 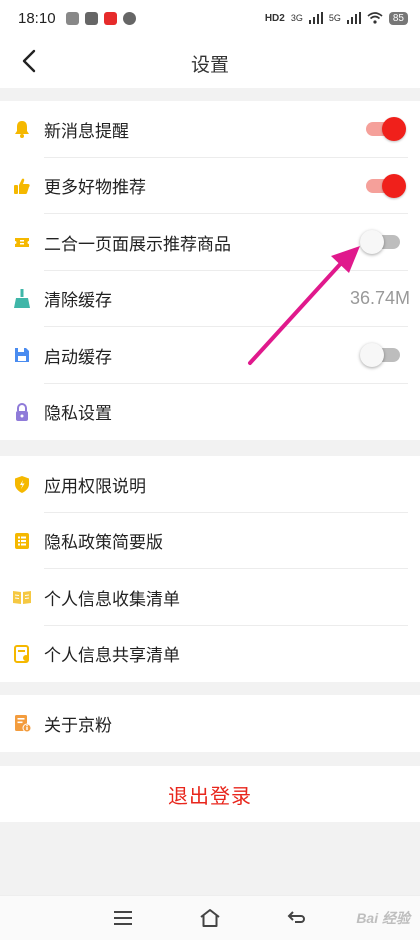 I want to click on lock-icon, so click(x=22, y=412).